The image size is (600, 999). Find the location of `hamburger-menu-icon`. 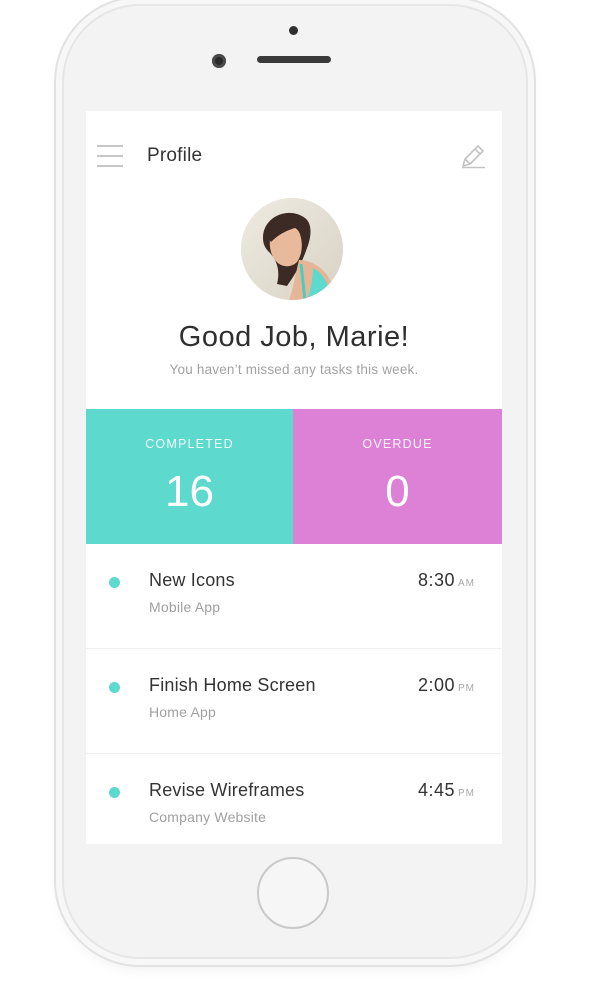

hamburger-menu-icon is located at coordinates (110, 156).